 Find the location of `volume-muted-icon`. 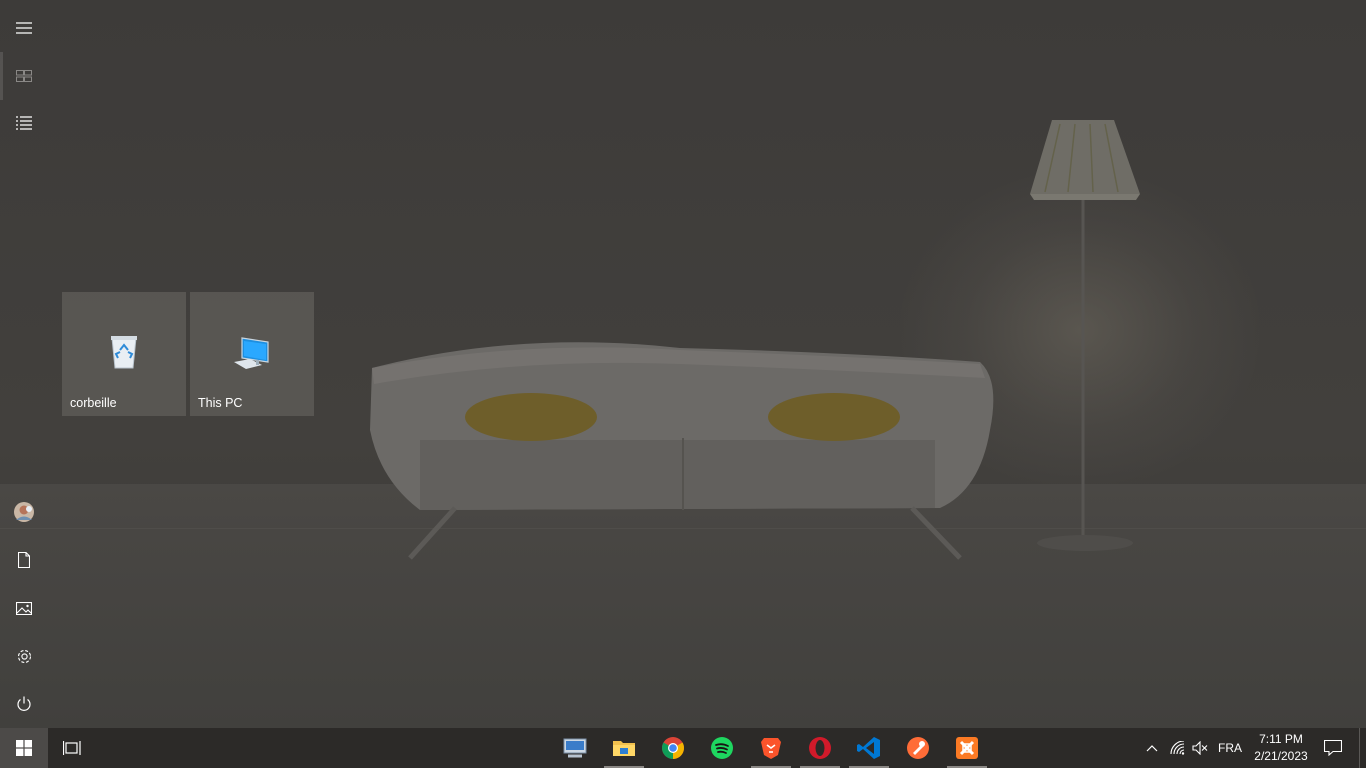

volume-muted-icon is located at coordinates (1200, 748).